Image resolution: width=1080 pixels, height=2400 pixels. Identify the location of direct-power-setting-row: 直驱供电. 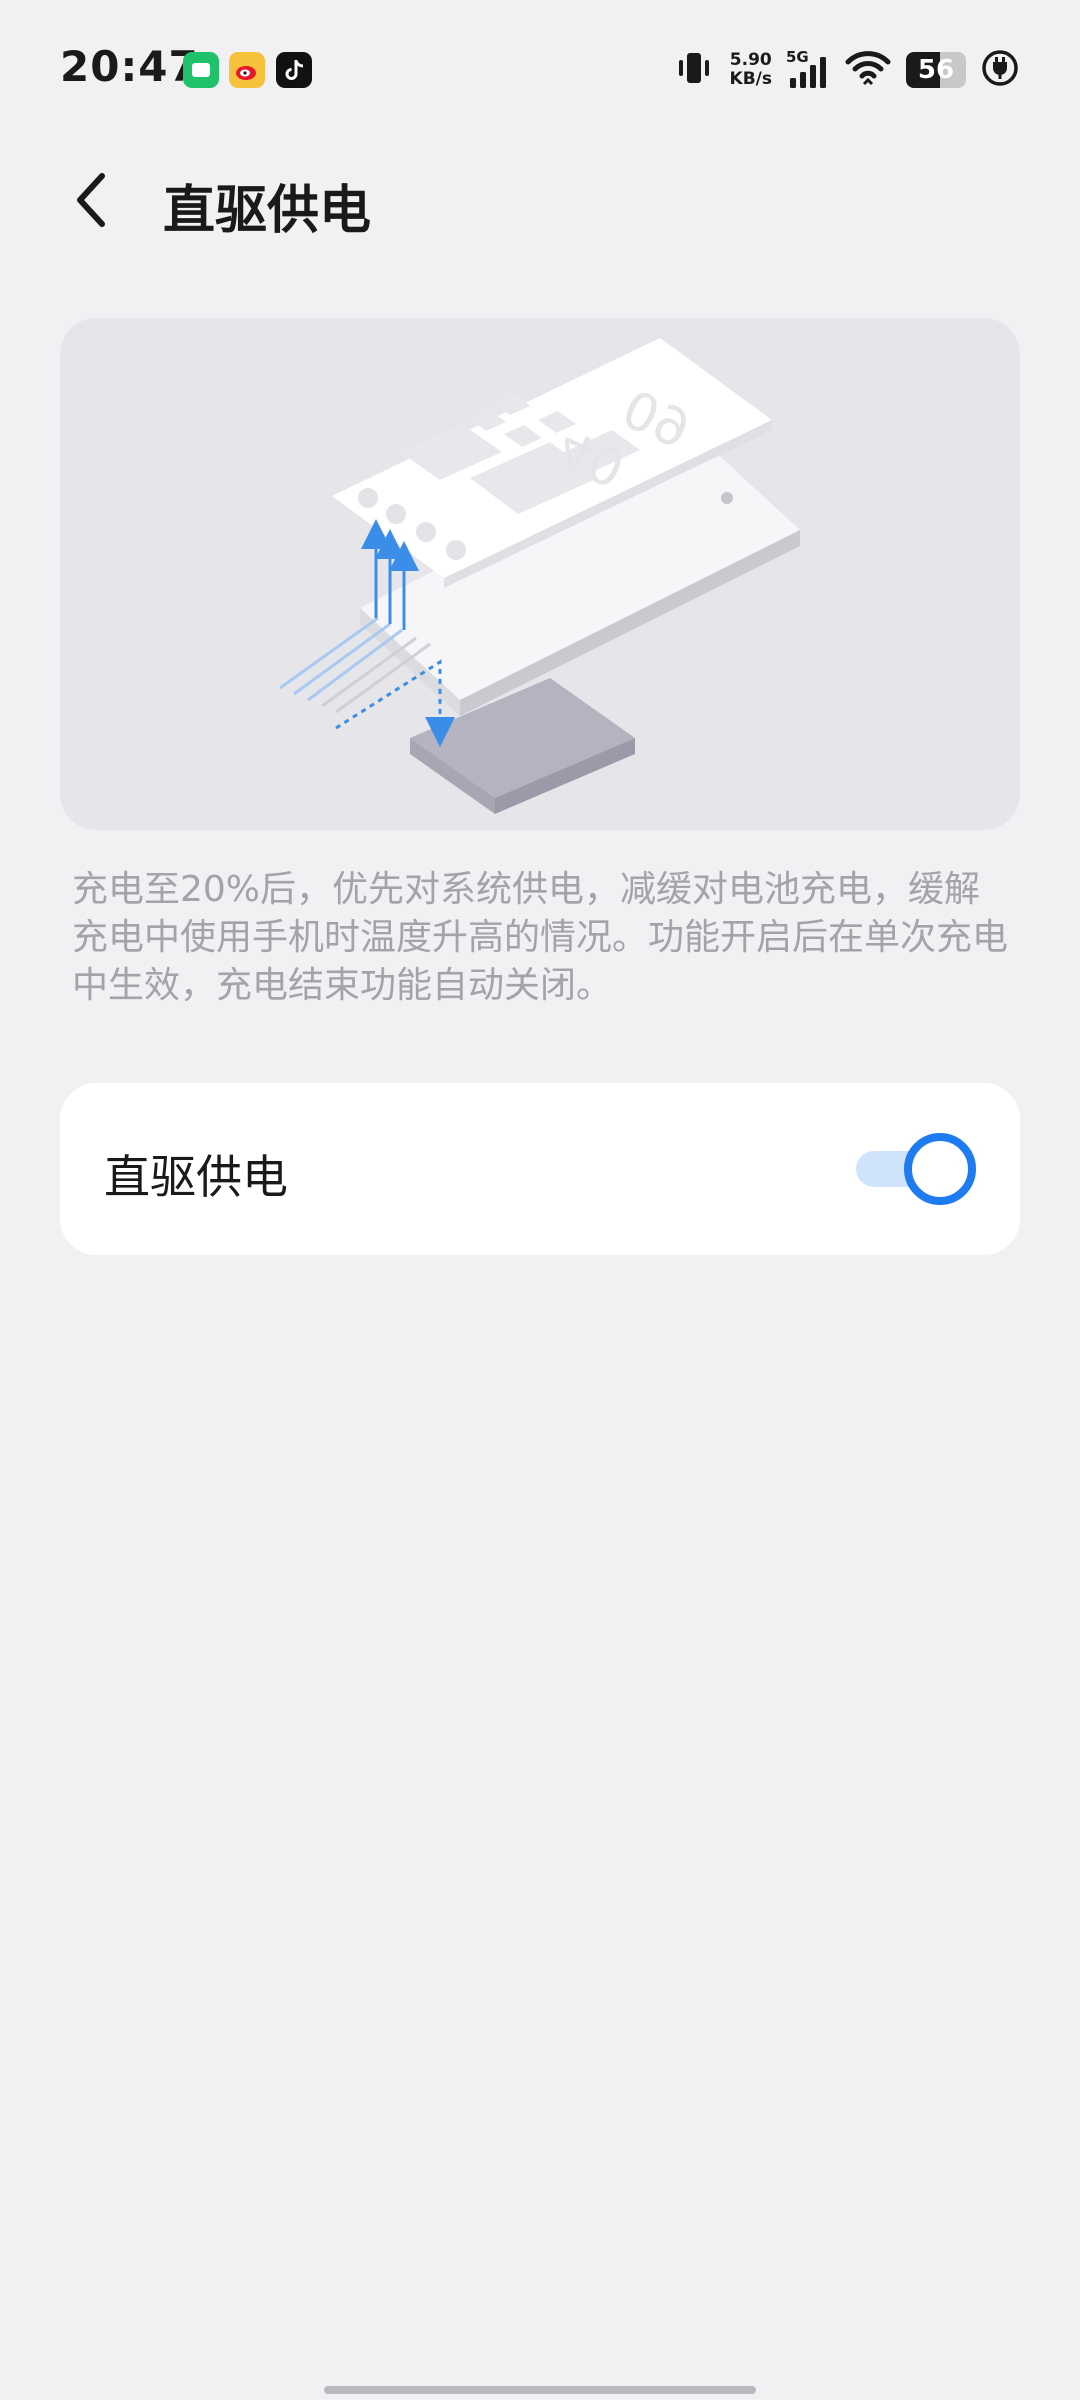
(540, 1169).